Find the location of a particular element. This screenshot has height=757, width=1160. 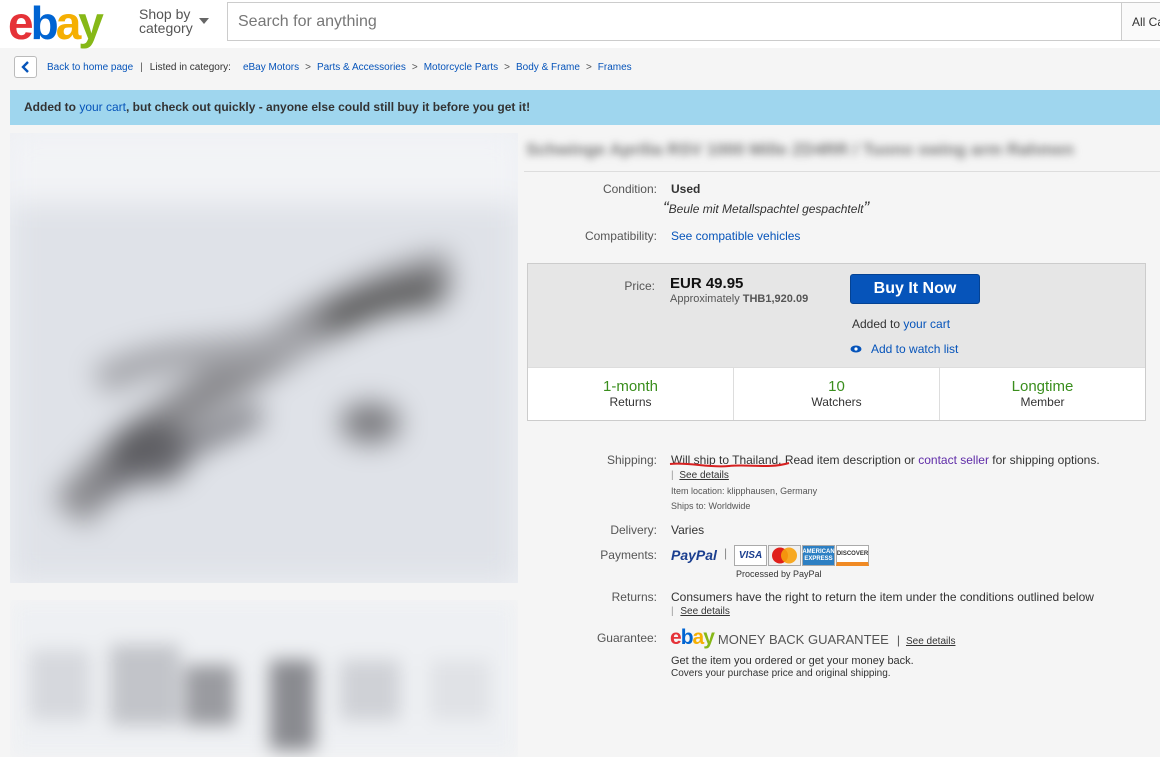

watch-list-label: Add to watch list is located at coordinates (915, 349).